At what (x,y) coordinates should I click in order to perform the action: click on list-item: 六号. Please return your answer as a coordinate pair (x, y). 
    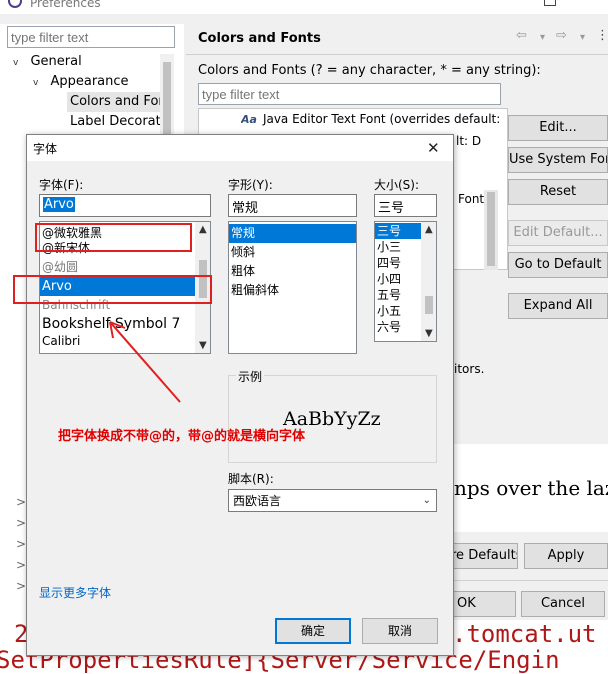
    Looking at the image, I should click on (398, 327).